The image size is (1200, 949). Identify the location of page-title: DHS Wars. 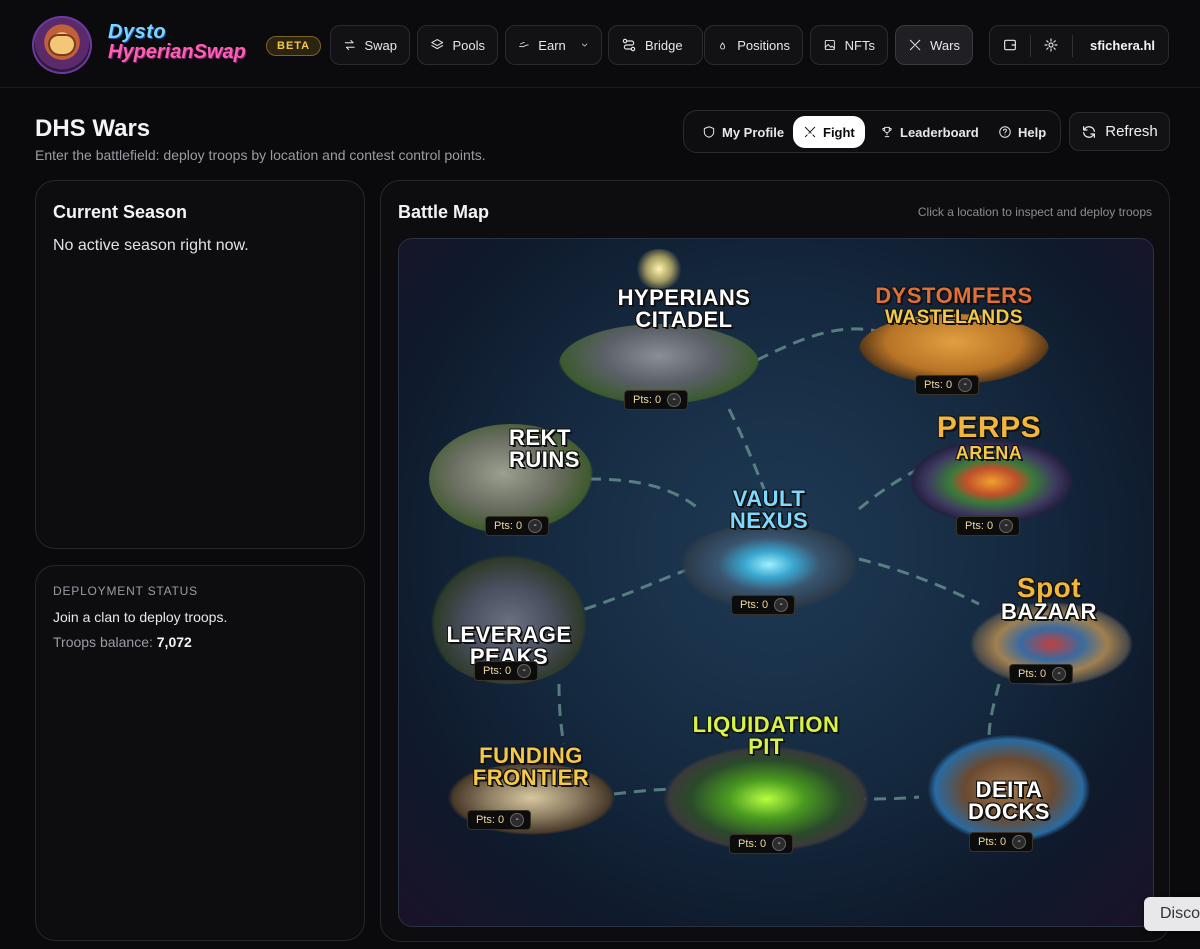
(93, 128).